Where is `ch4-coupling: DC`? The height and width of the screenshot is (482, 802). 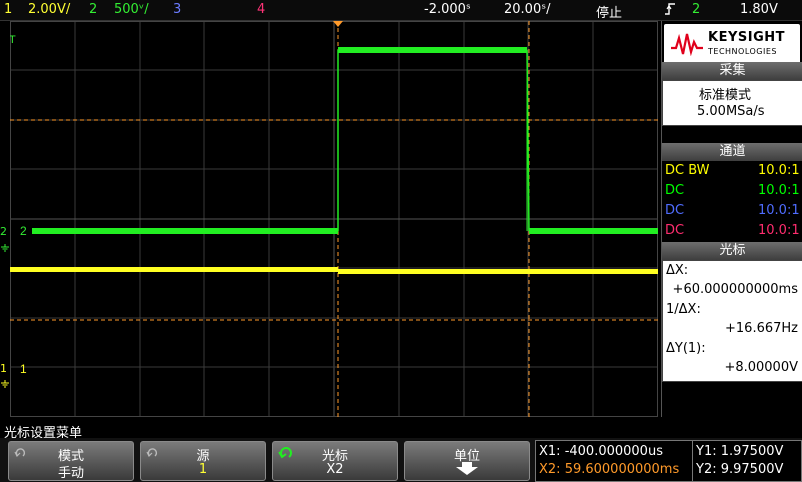 ch4-coupling: DC is located at coordinates (675, 230).